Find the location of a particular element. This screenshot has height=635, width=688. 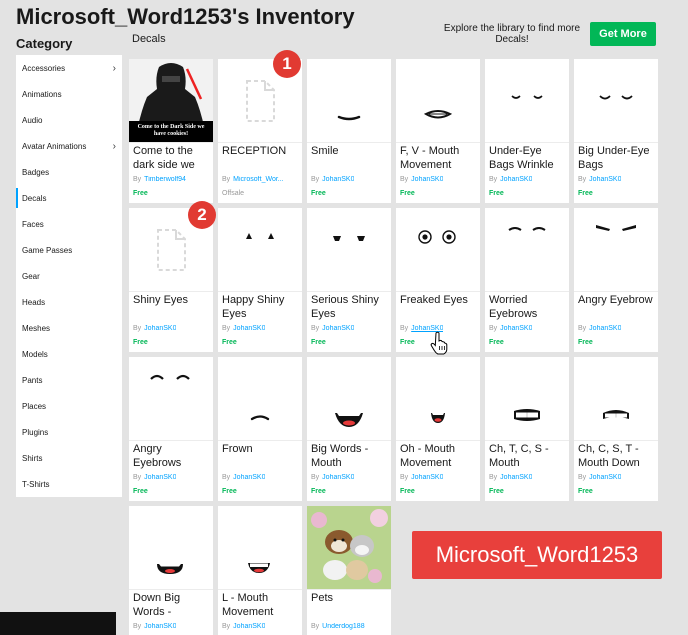

get-more-button: Get More is located at coordinates (623, 34).